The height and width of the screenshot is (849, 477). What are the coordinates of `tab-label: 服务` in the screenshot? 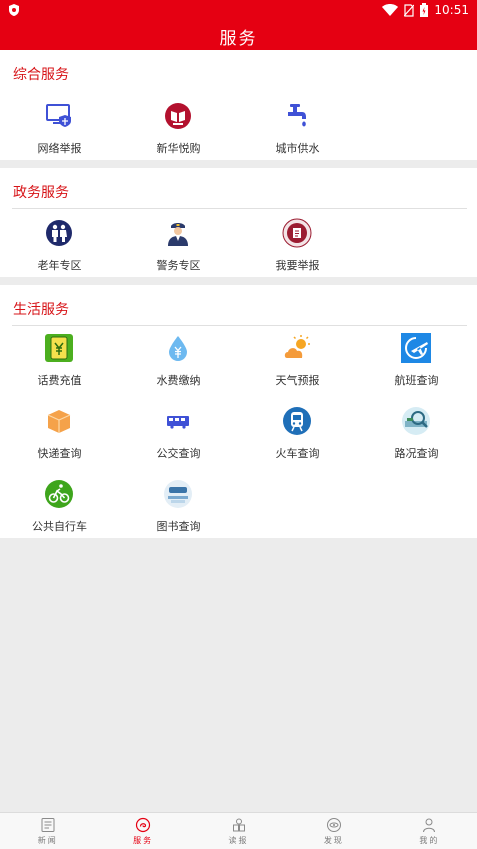 It's located at (143, 840).